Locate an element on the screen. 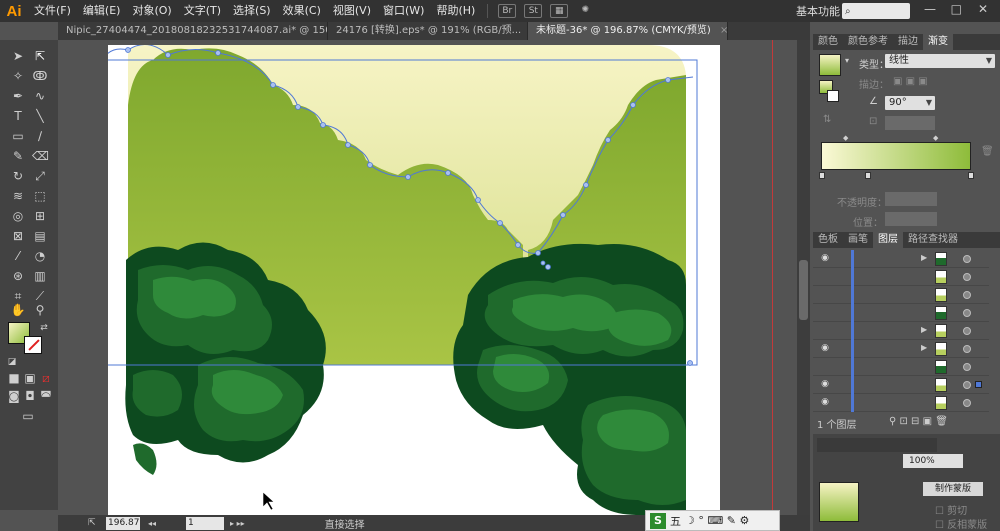  gradient-tool-icon: ▤ is located at coordinates (40, 236).